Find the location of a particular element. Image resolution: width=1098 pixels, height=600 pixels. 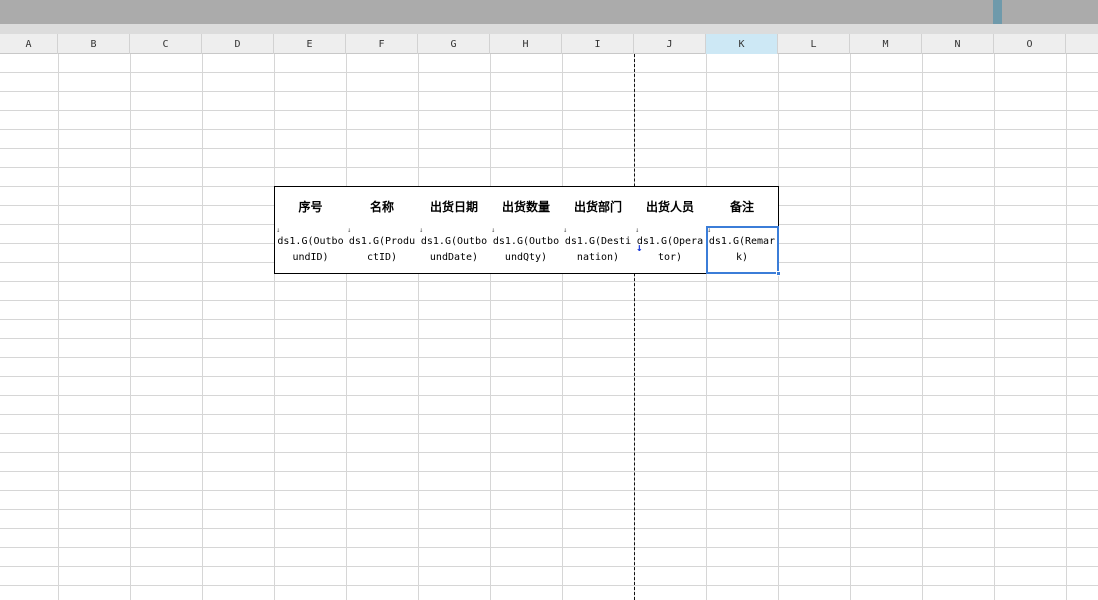

column-header-a: A is located at coordinates (29, 44).